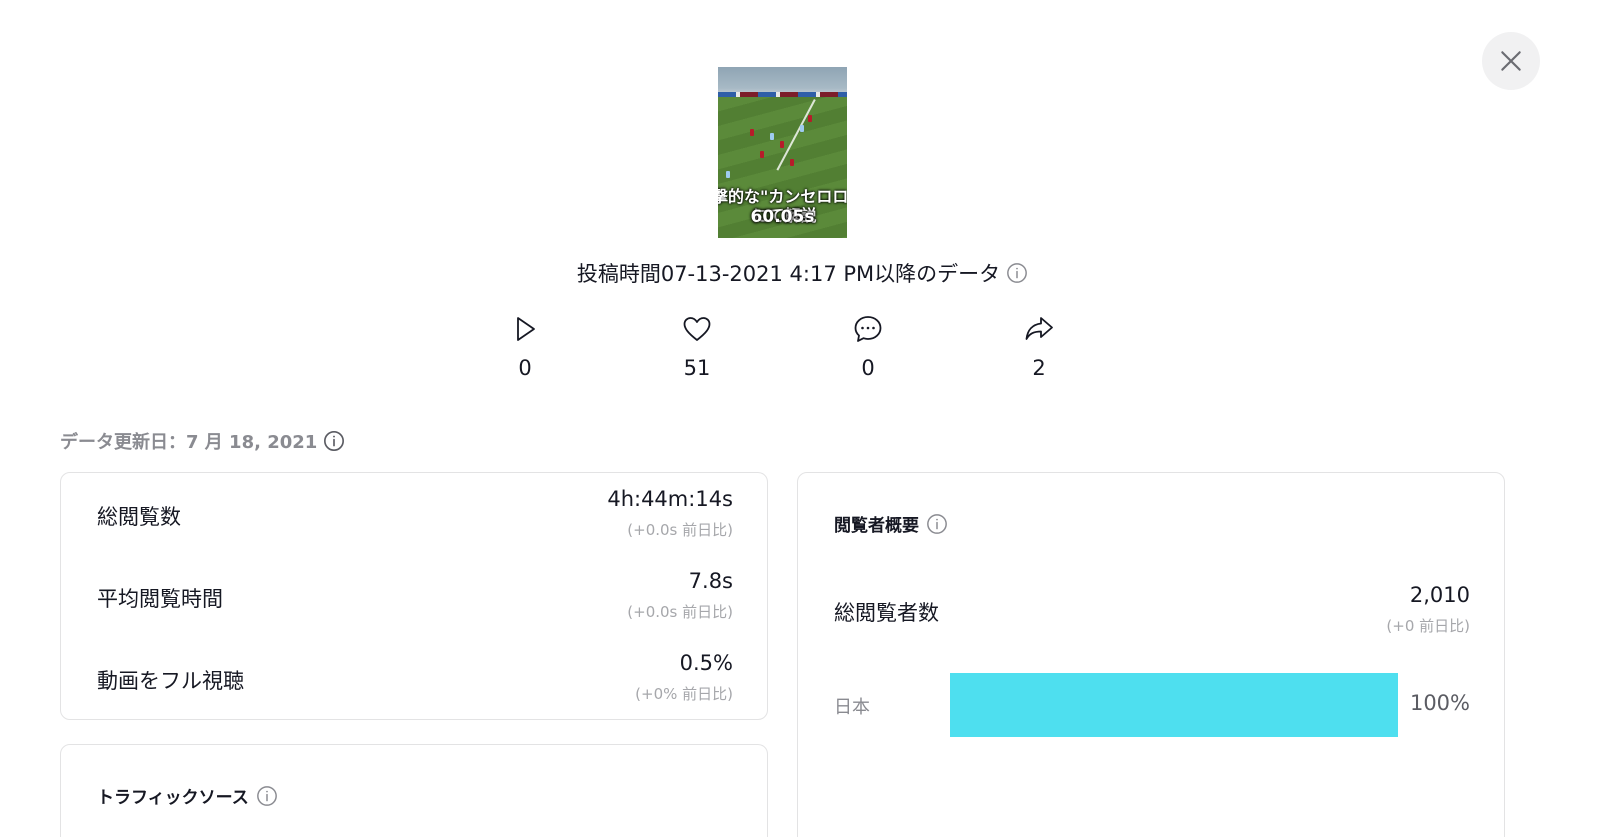 The height and width of the screenshot is (837, 1605). What do you see at coordinates (802, 354) in the screenshot?
I see `engagement-stats: 0 51 0 2` at bounding box center [802, 354].